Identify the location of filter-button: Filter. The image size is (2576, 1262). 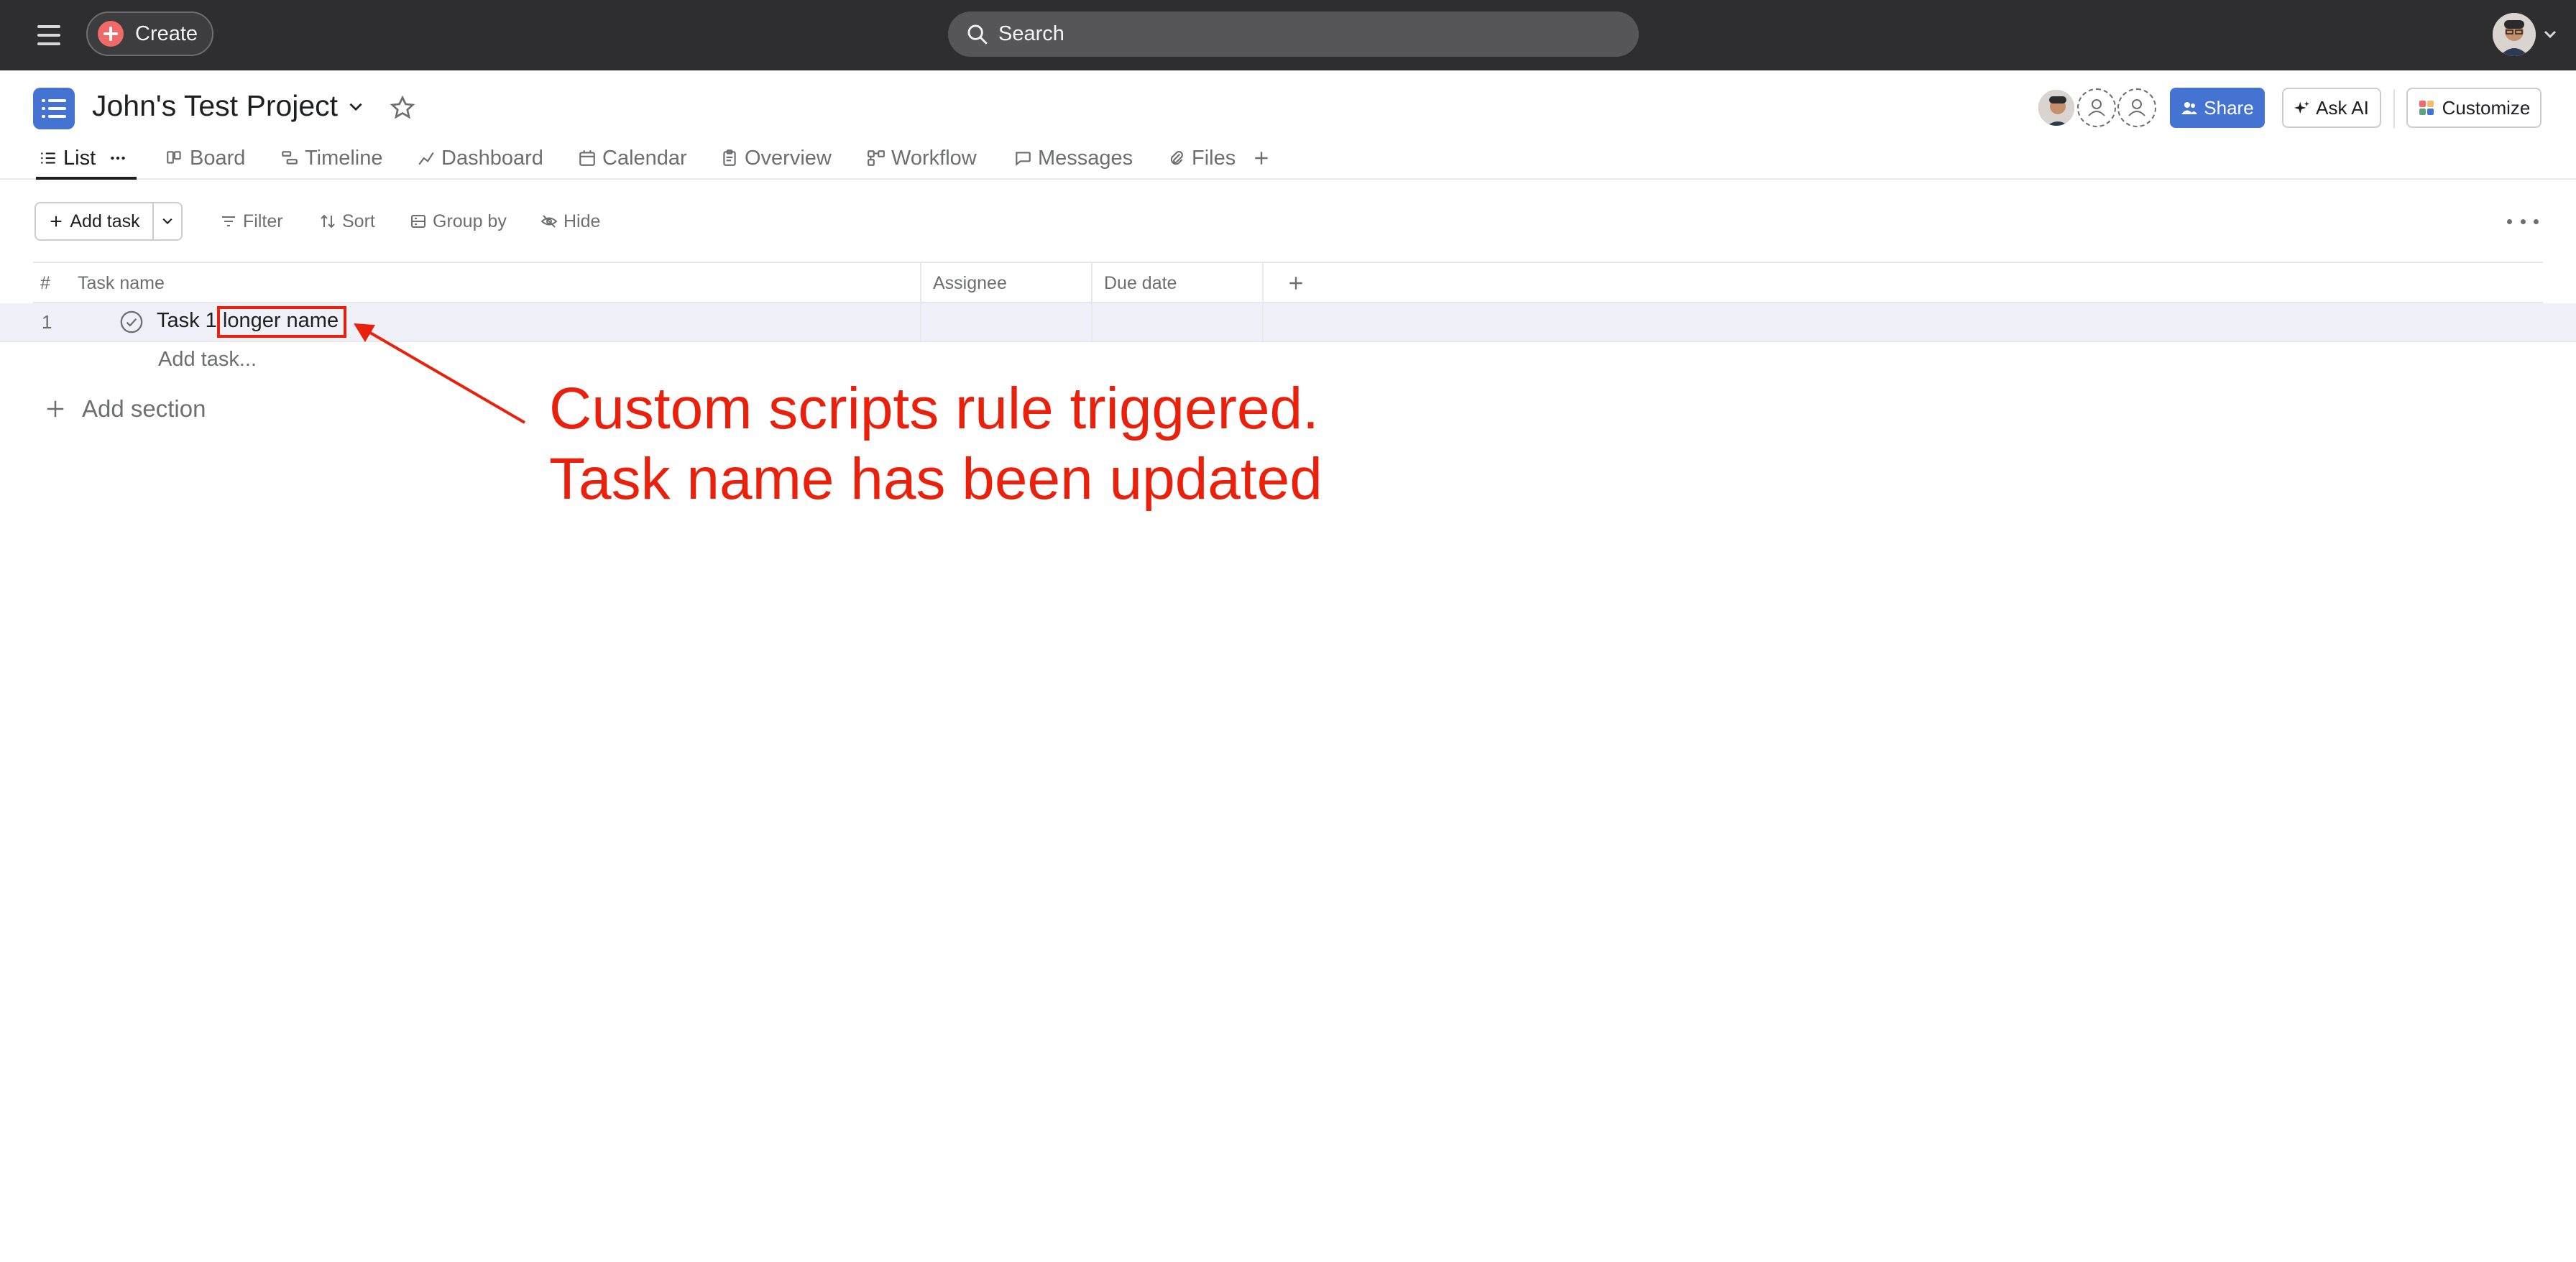
(251, 221).